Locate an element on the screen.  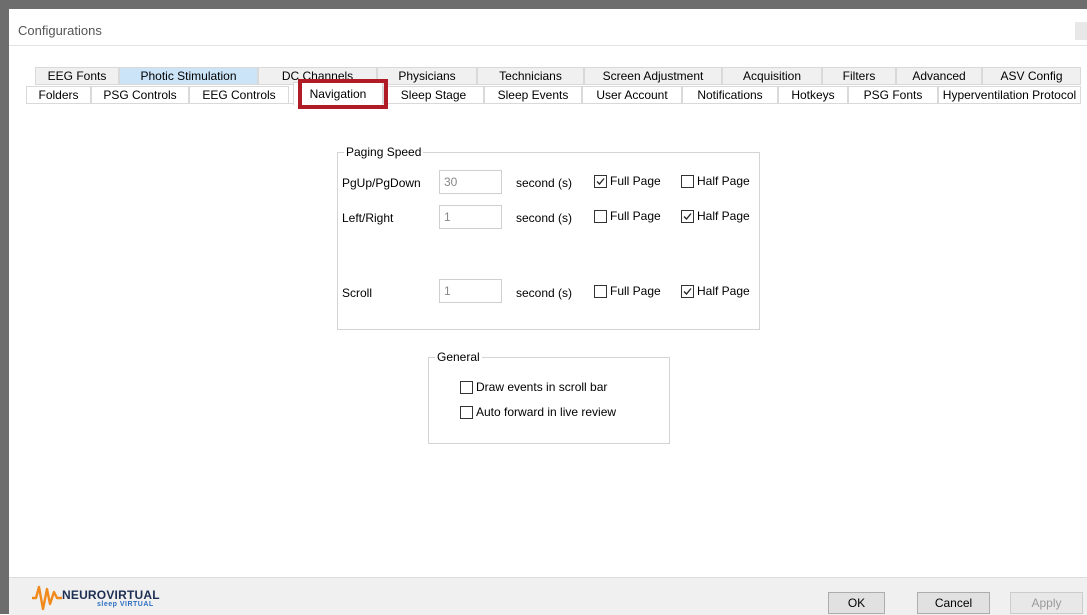
draw-events-label: Draw events in scroll bar is located at coordinates (542, 387).